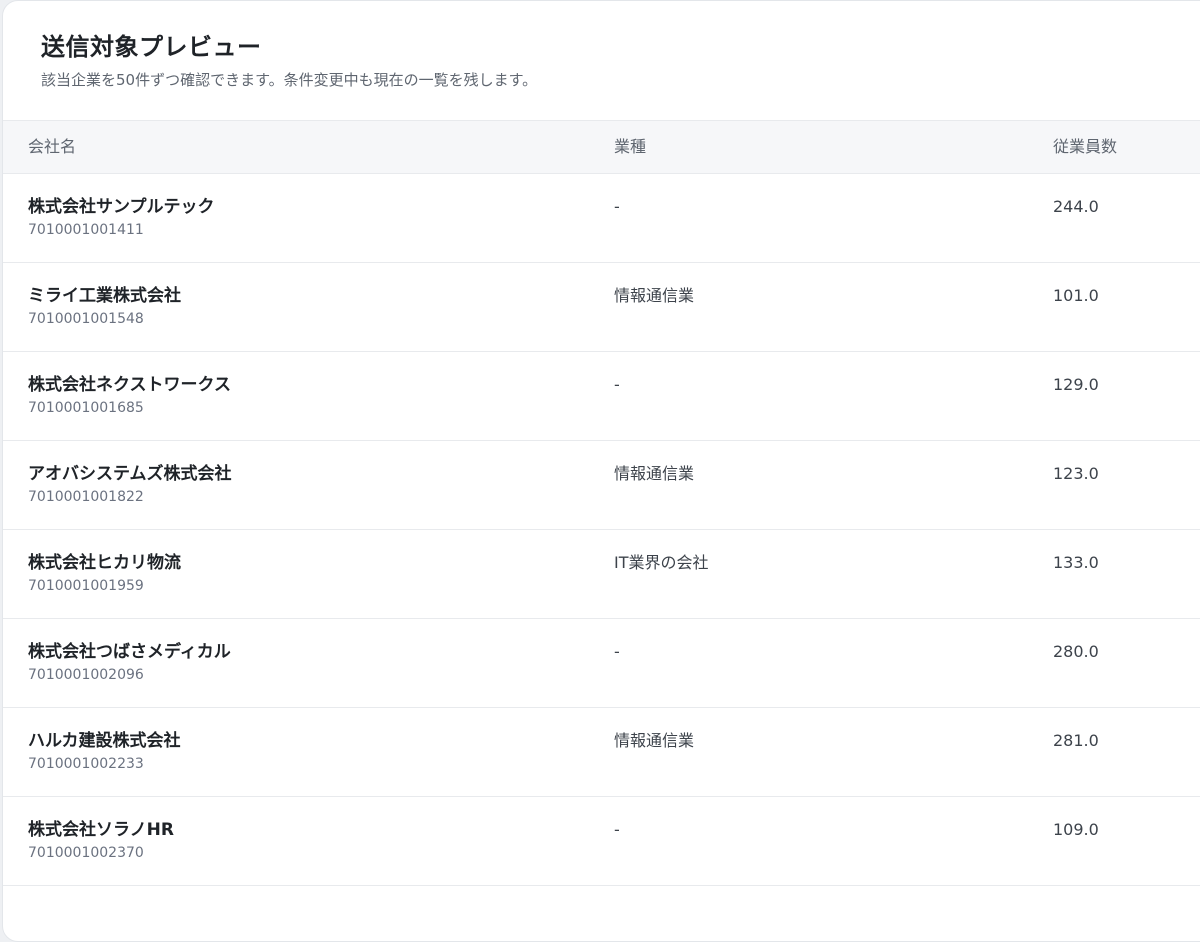 The image size is (1200, 942). Describe the element at coordinates (601, 574) in the screenshot. I see `table-row: 株式会社ヒカリ物流 7010001001959 IT業界の会社 133.0` at that location.